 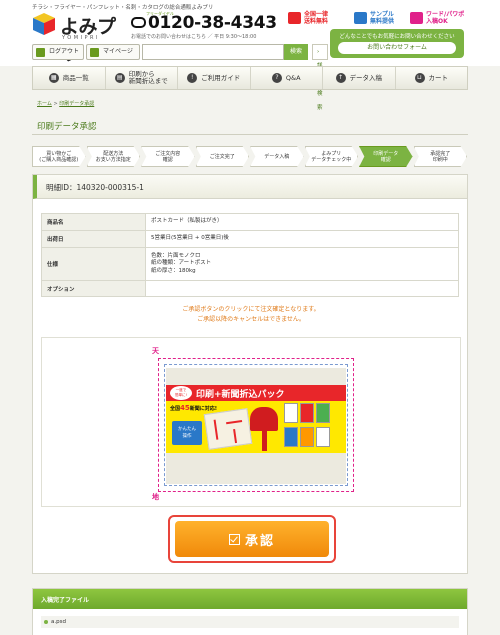 I want to click on nav-label: Q&A, so click(x=293, y=77).